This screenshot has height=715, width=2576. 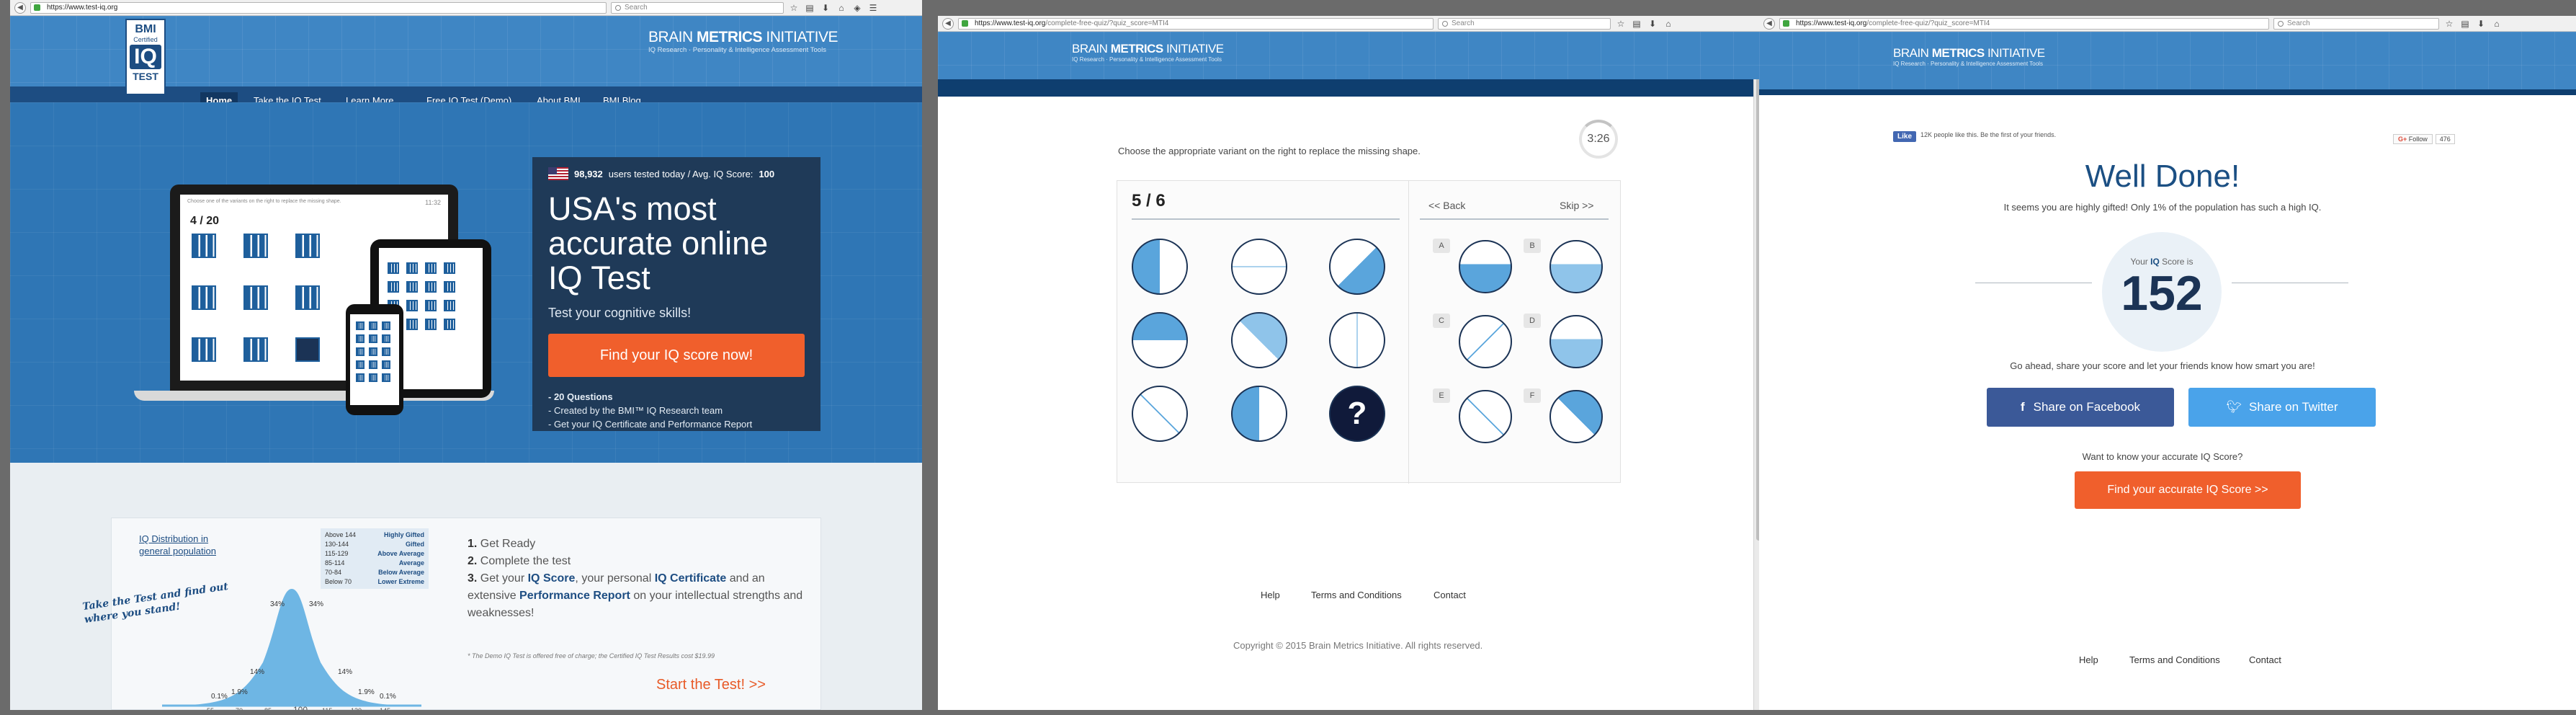 What do you see at coordinates (636, 7) in the screenshot?
I see `search-placeholder: Search` at bounding box center [636, 7].